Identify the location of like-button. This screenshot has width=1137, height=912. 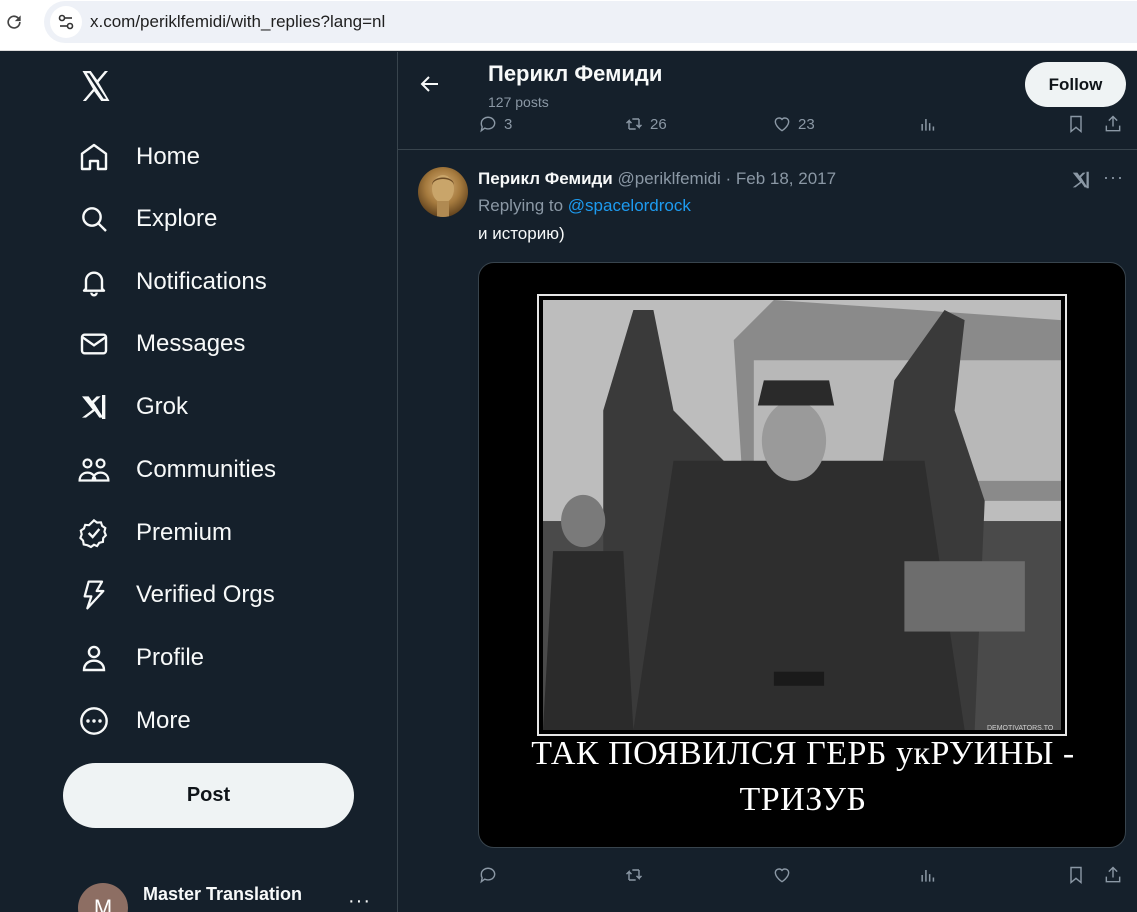
(785, 875).